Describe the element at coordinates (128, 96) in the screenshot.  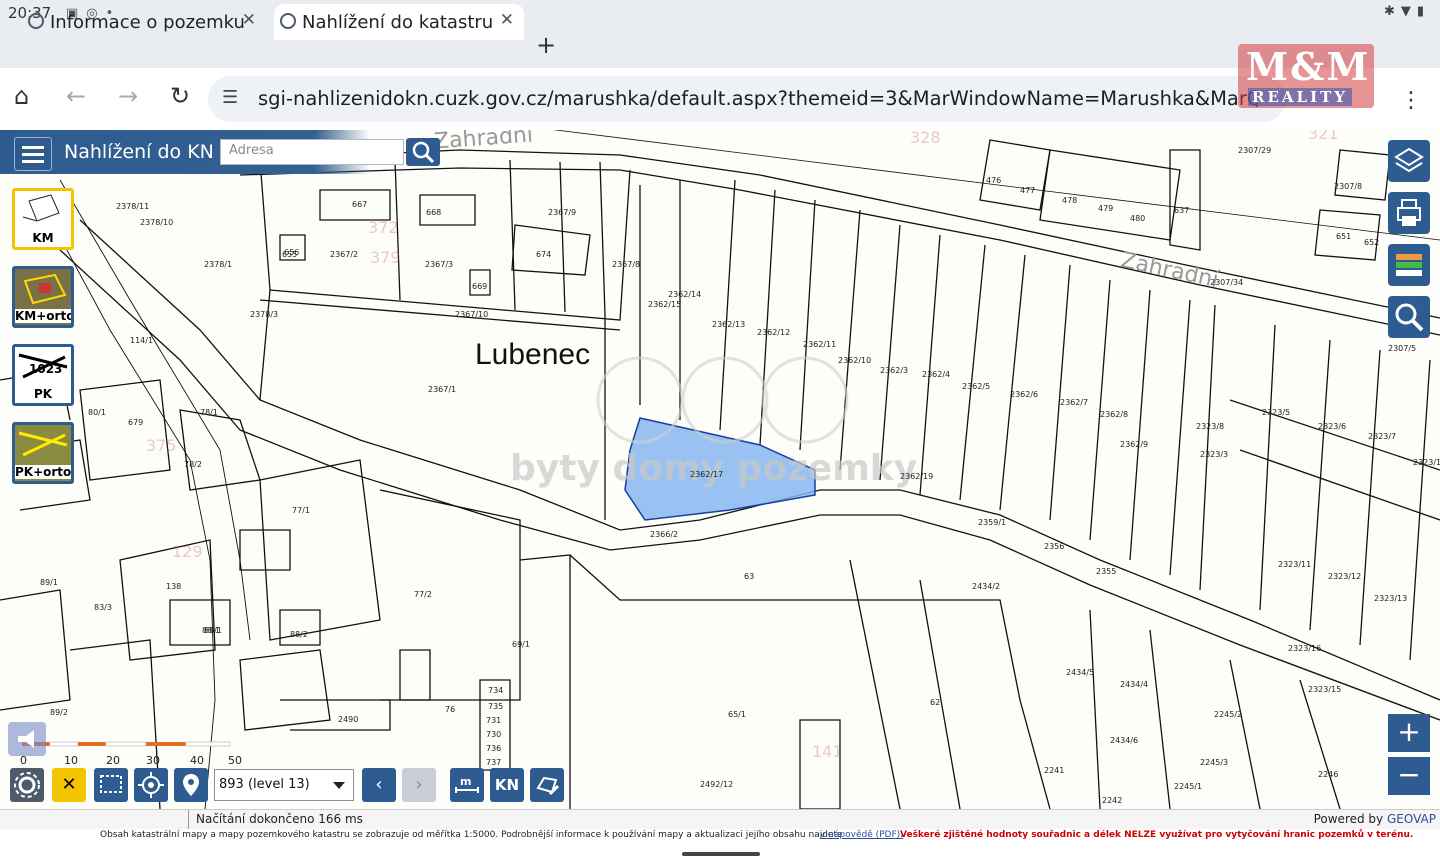
I see `forward-icon: →` at that location.